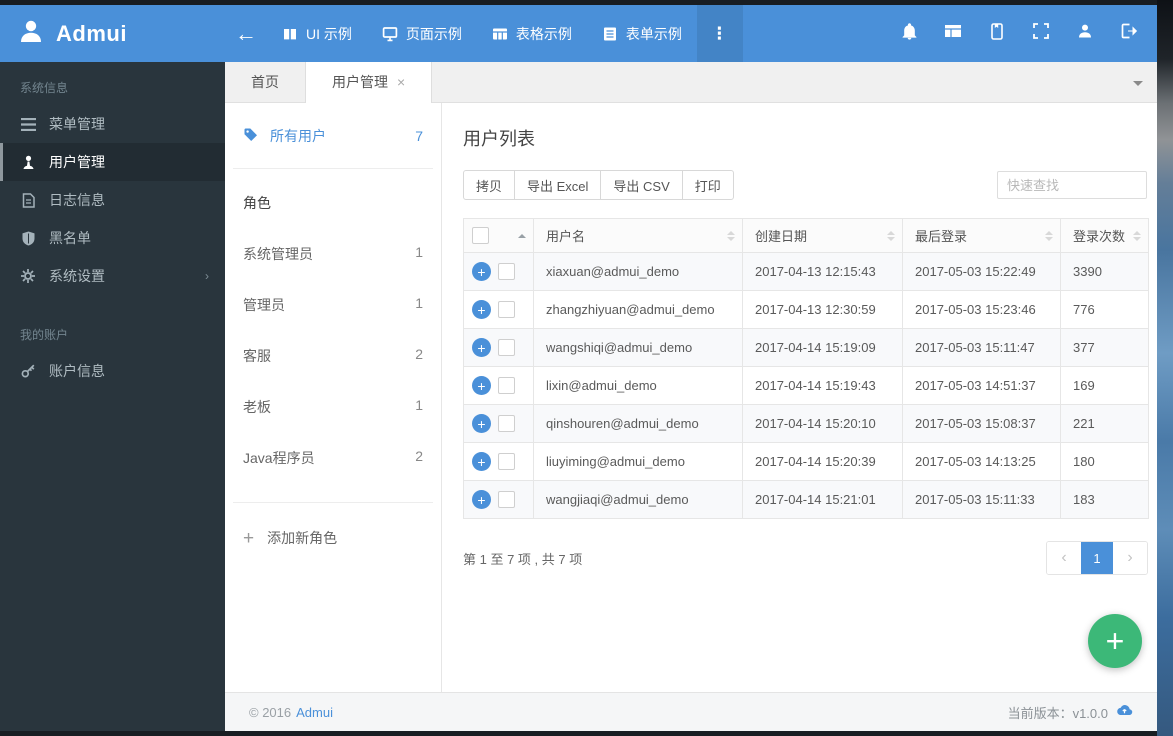 This screenshot has height=736, width=1173. What do you see at coordinates (1104, 499) in the screenshot?
I see `cell-login-count: 183` at bounding box center [1104, 499].